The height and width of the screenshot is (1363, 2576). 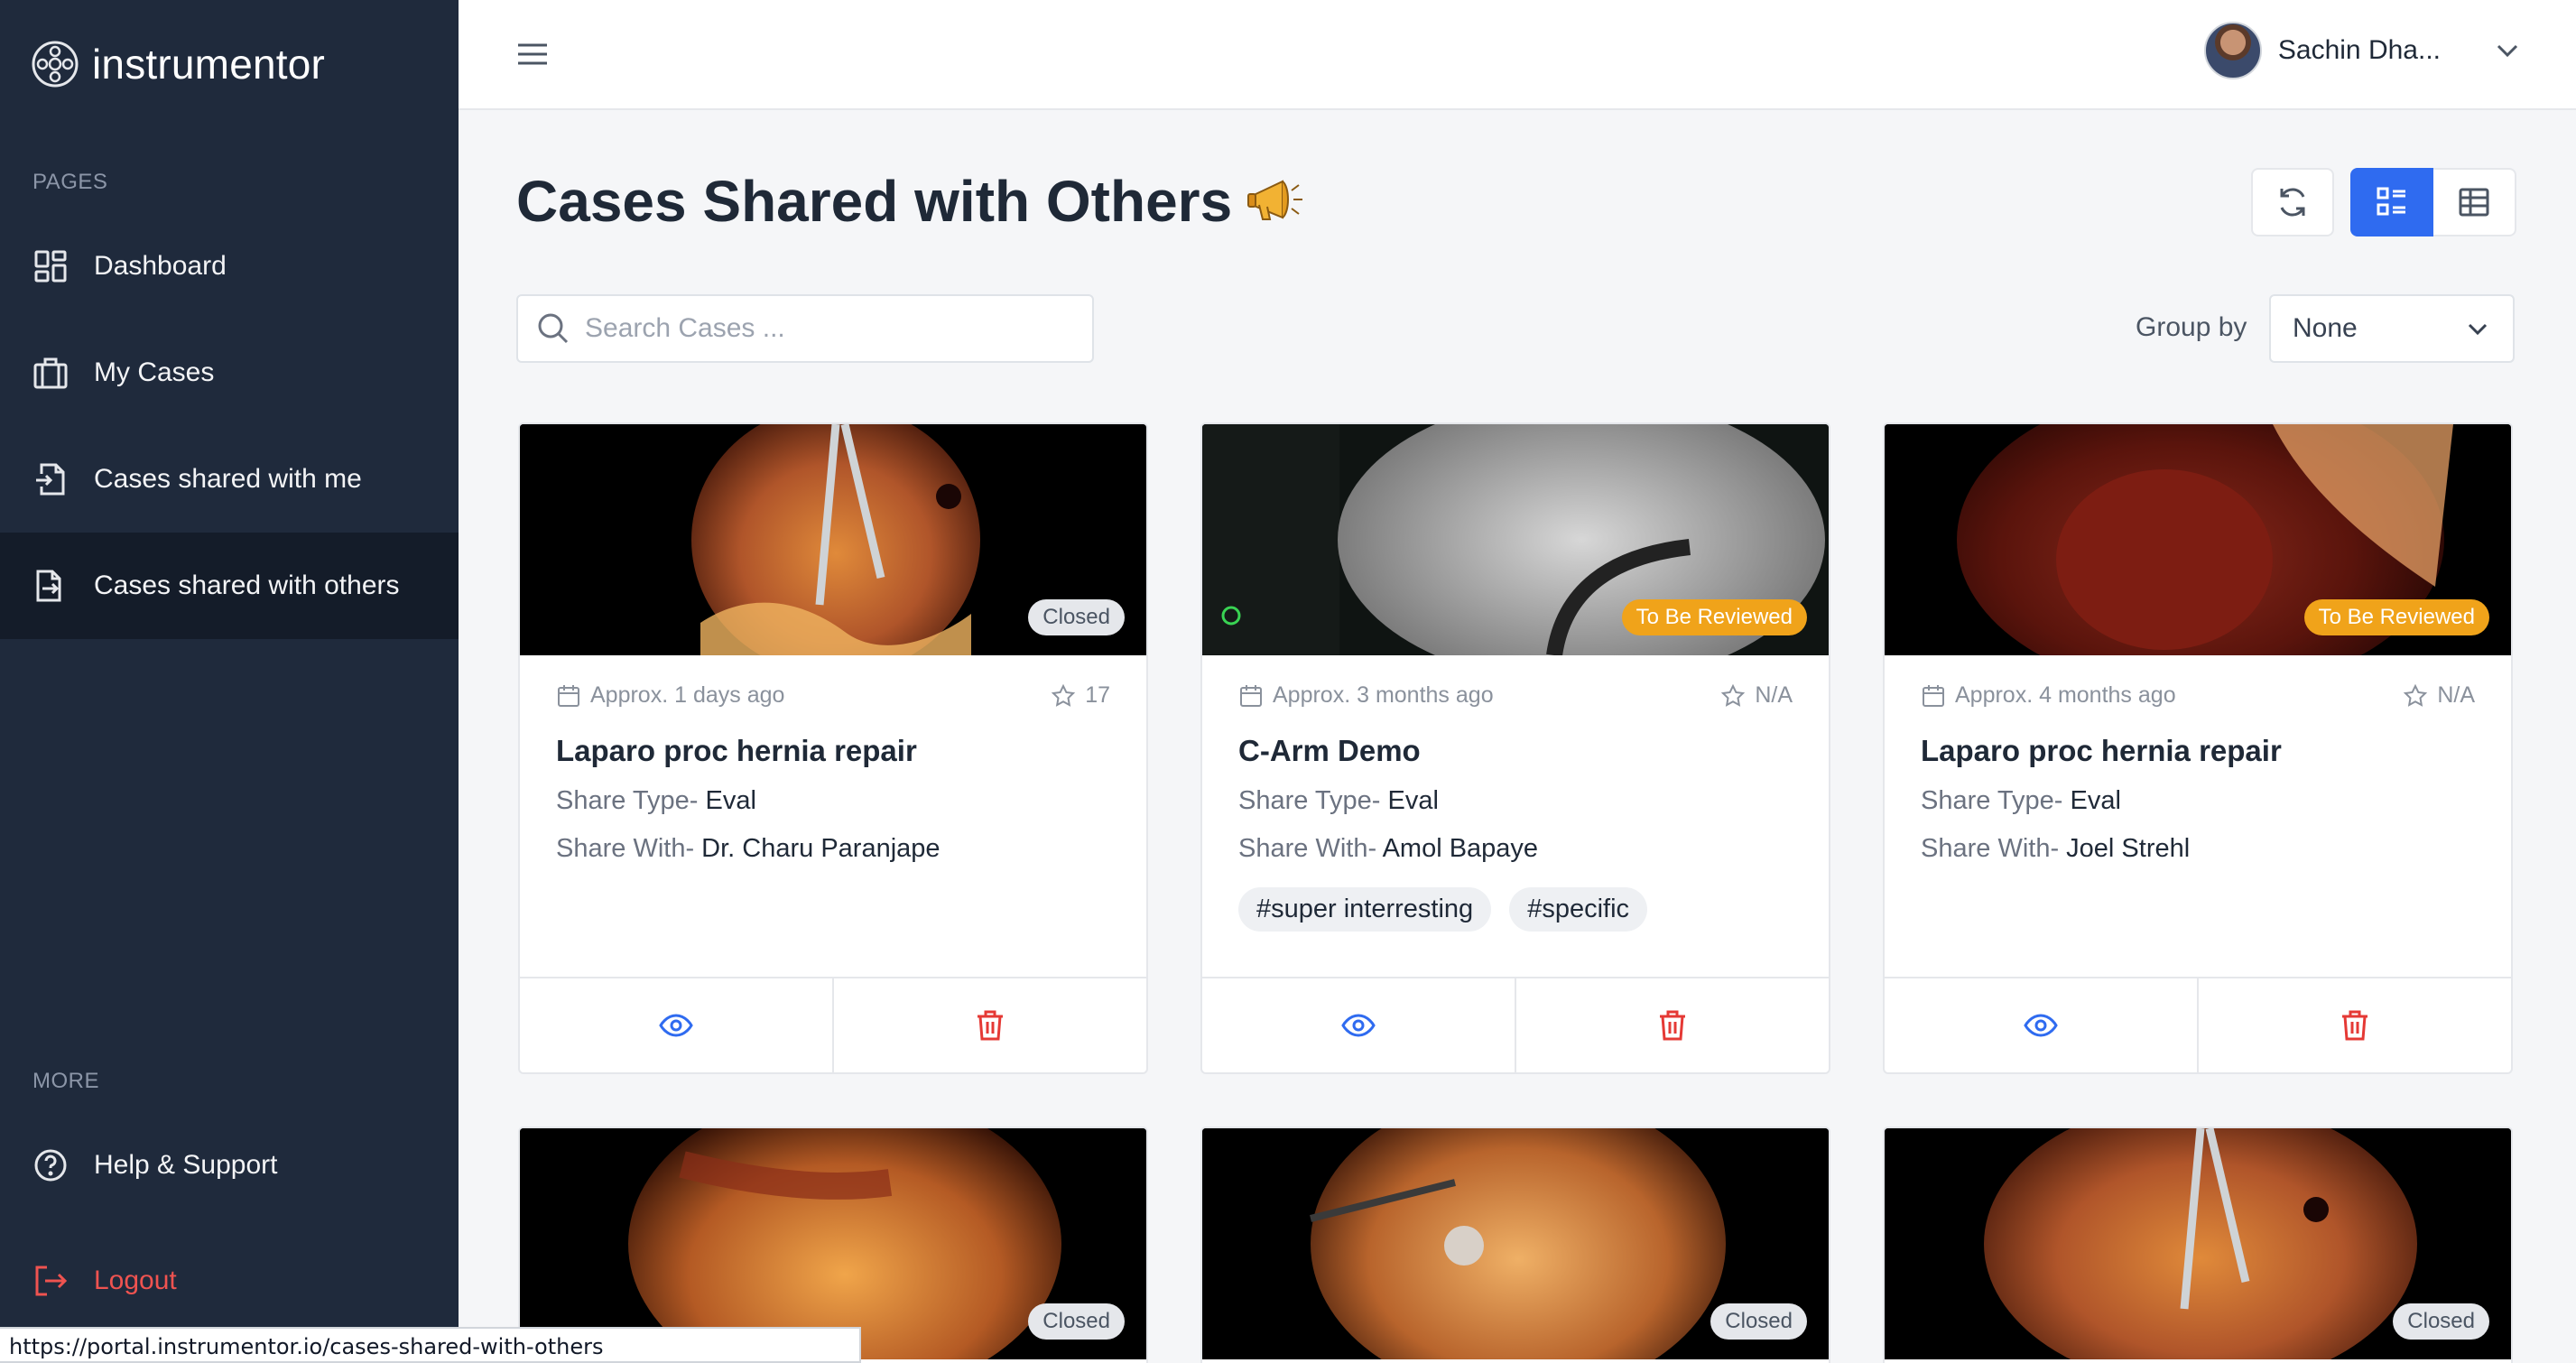 I want to click on megaphone-icon, so click(x=1275, y=200).